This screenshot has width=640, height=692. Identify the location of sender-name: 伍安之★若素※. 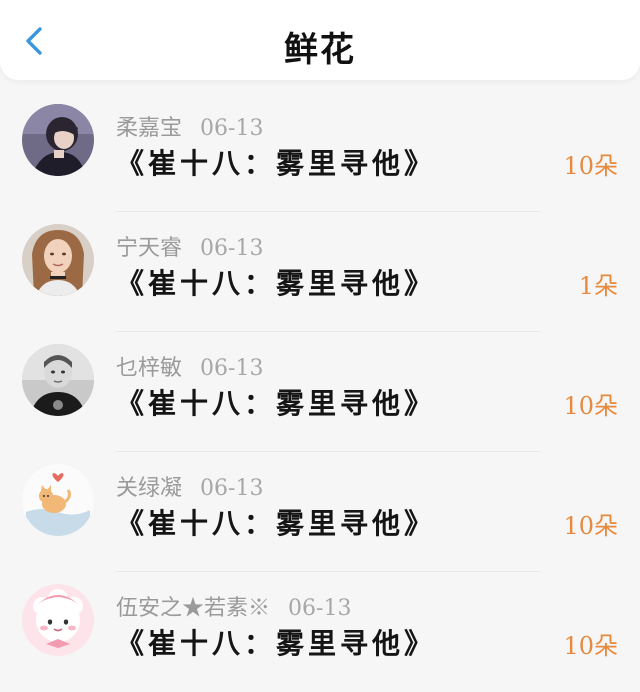
(193, 608).